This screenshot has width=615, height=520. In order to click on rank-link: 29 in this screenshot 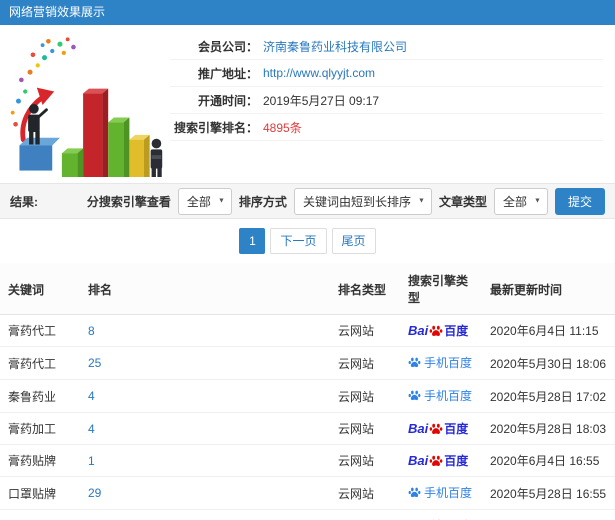, I will do `click(94, 493)`.